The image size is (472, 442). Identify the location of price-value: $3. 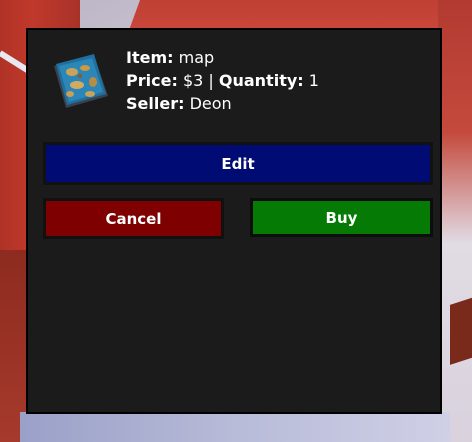
(193, 80).